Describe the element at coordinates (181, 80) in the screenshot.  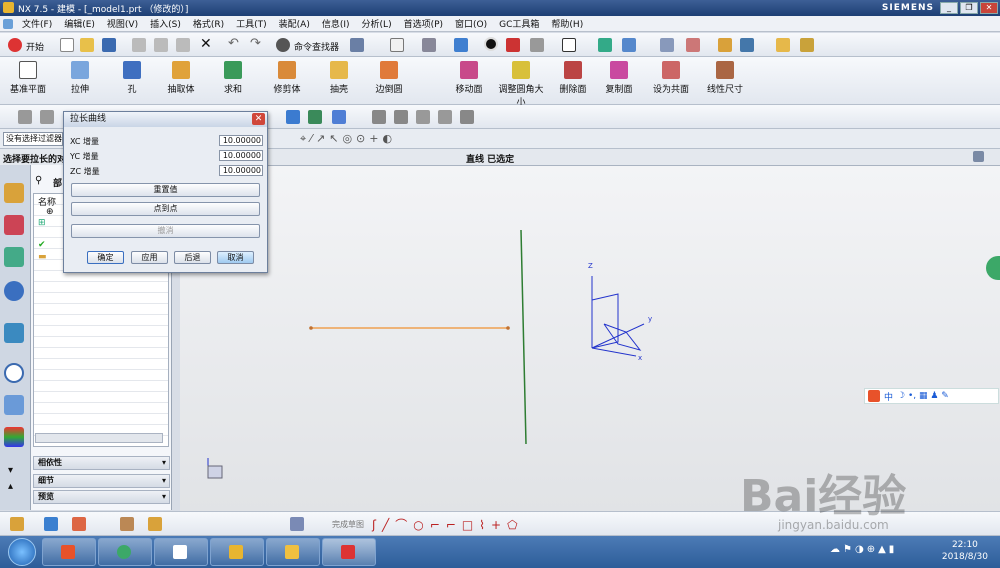
I see `extract-body-button: 抽取体` at that location.